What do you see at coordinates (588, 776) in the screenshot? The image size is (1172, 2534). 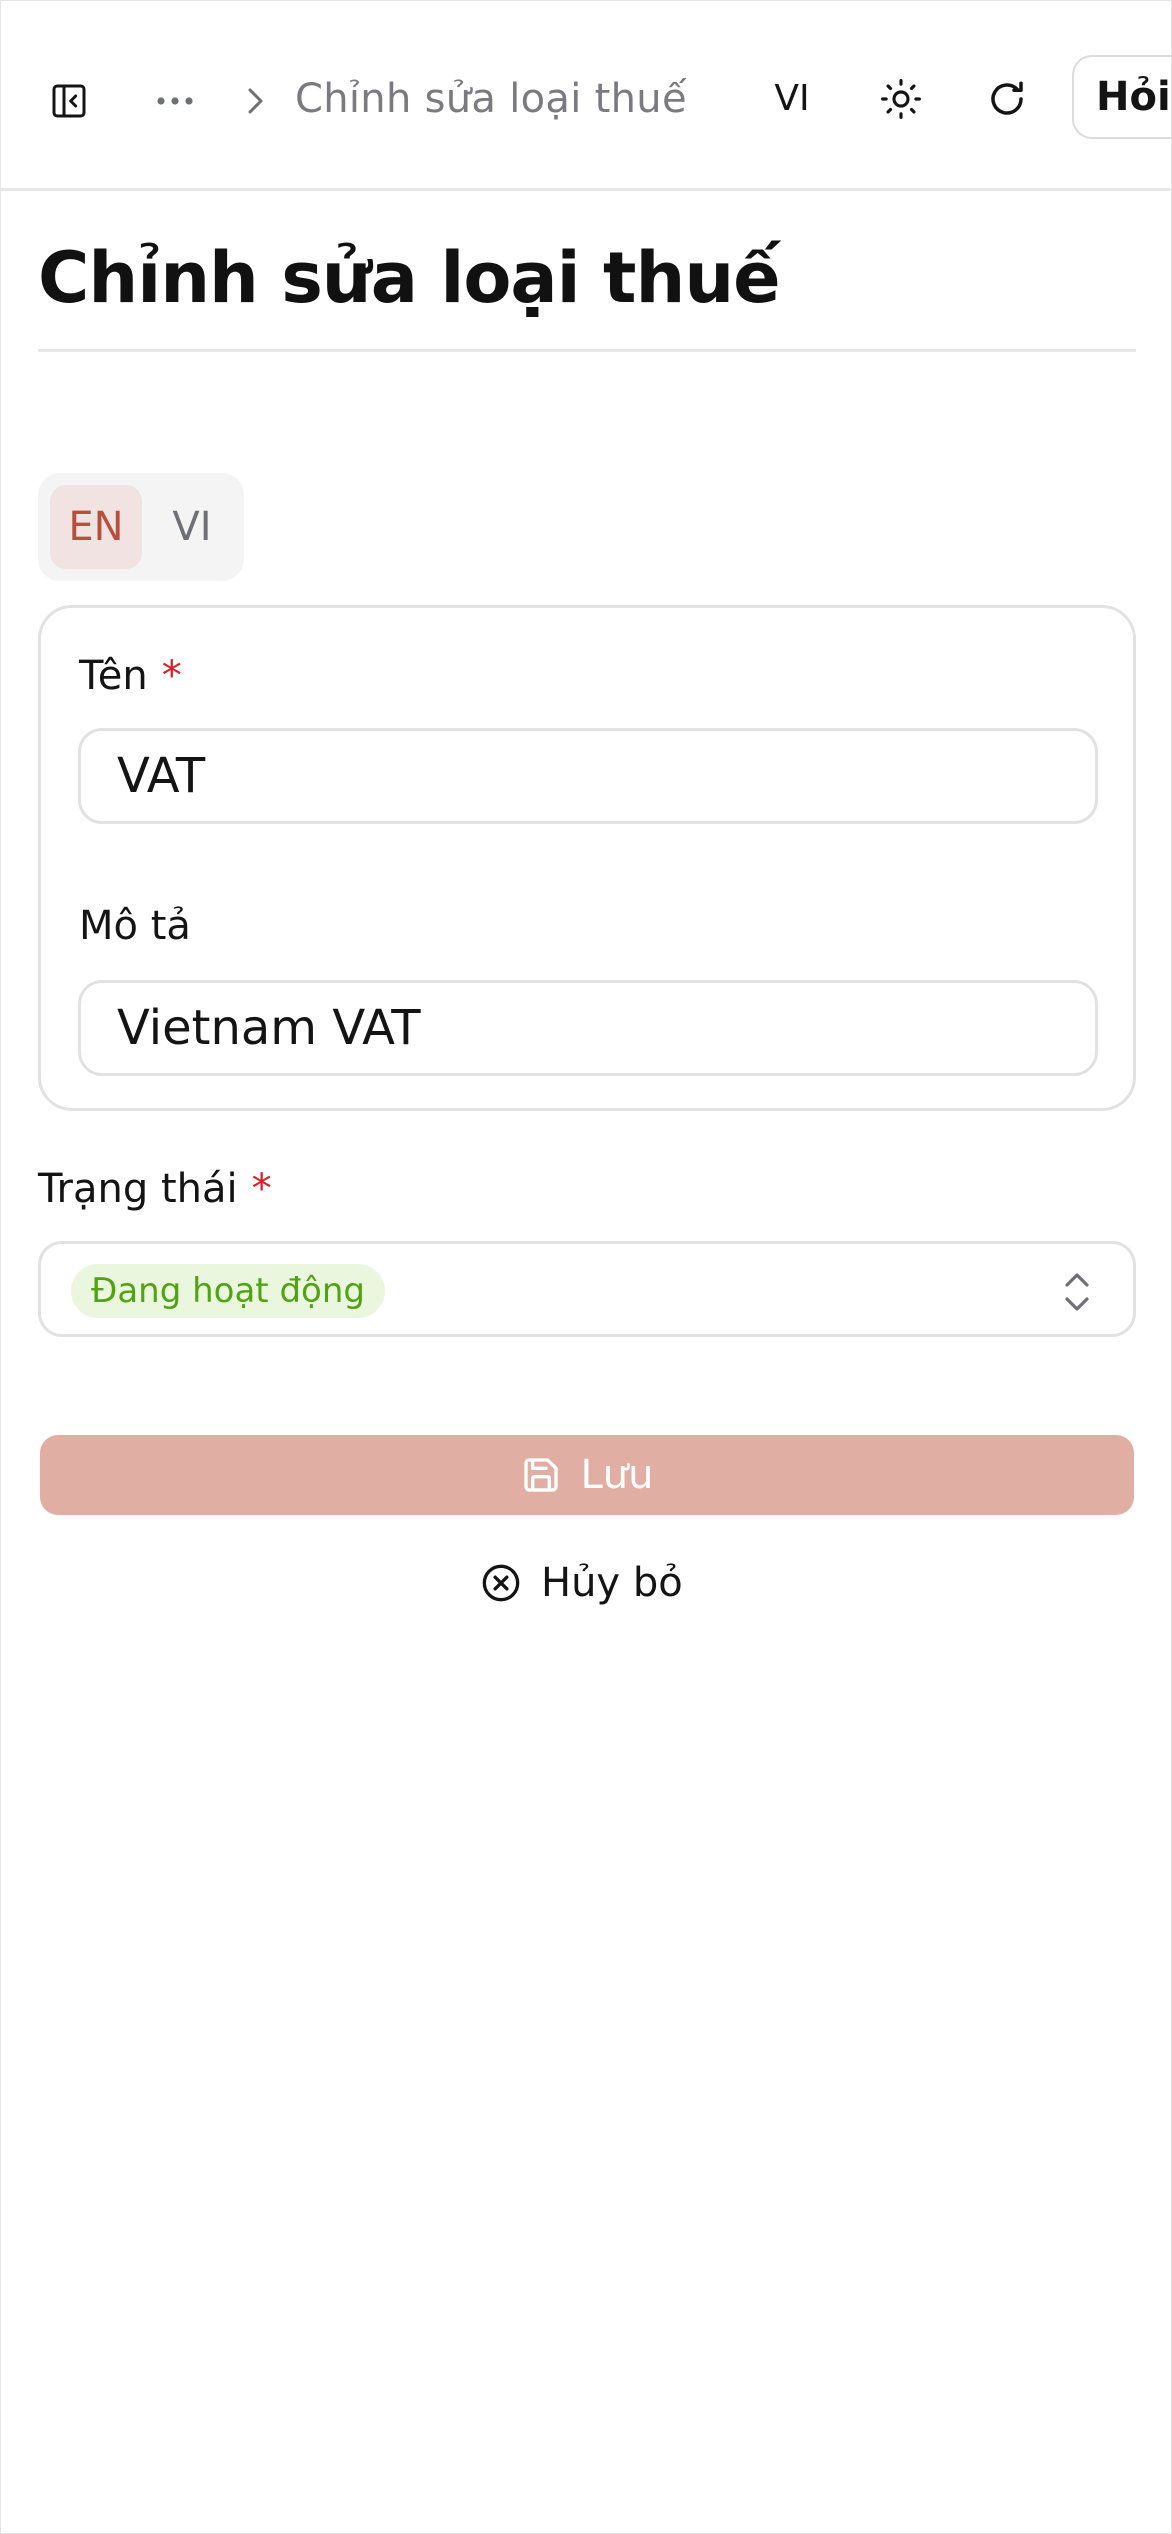 I see `name-input` at bounding box center [588, 776].